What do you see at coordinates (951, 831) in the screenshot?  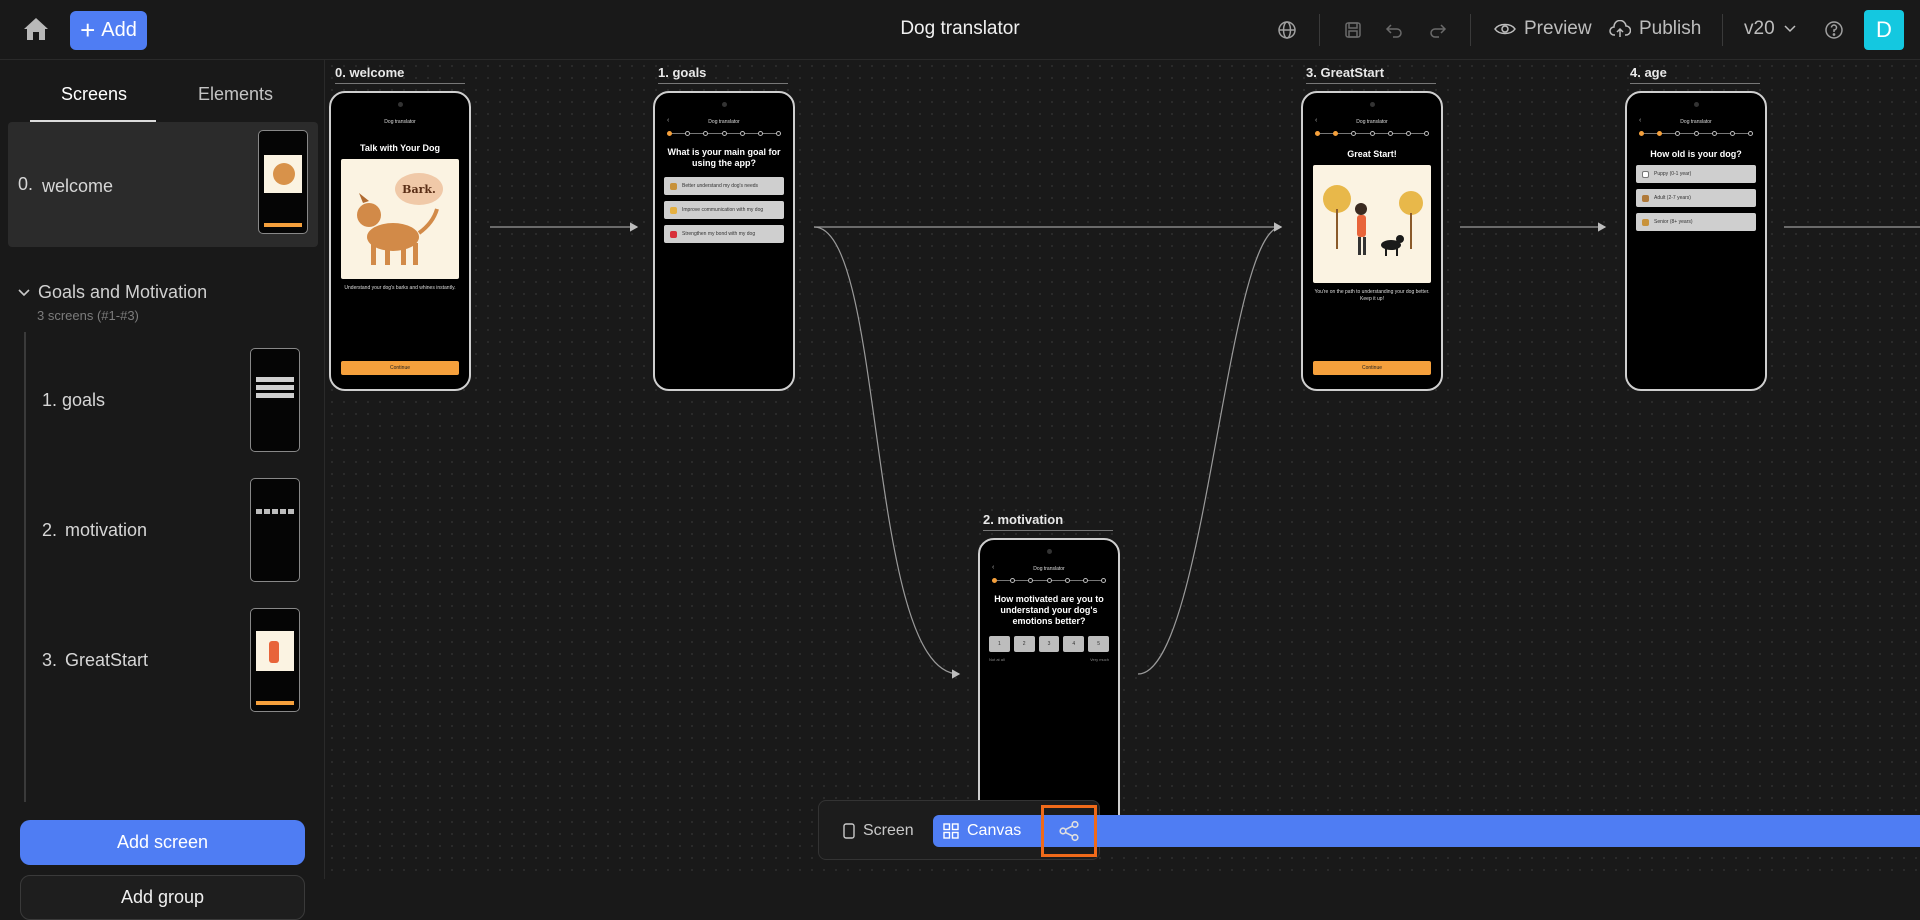 I see `grid-icon` at bounding box center [951, 831].